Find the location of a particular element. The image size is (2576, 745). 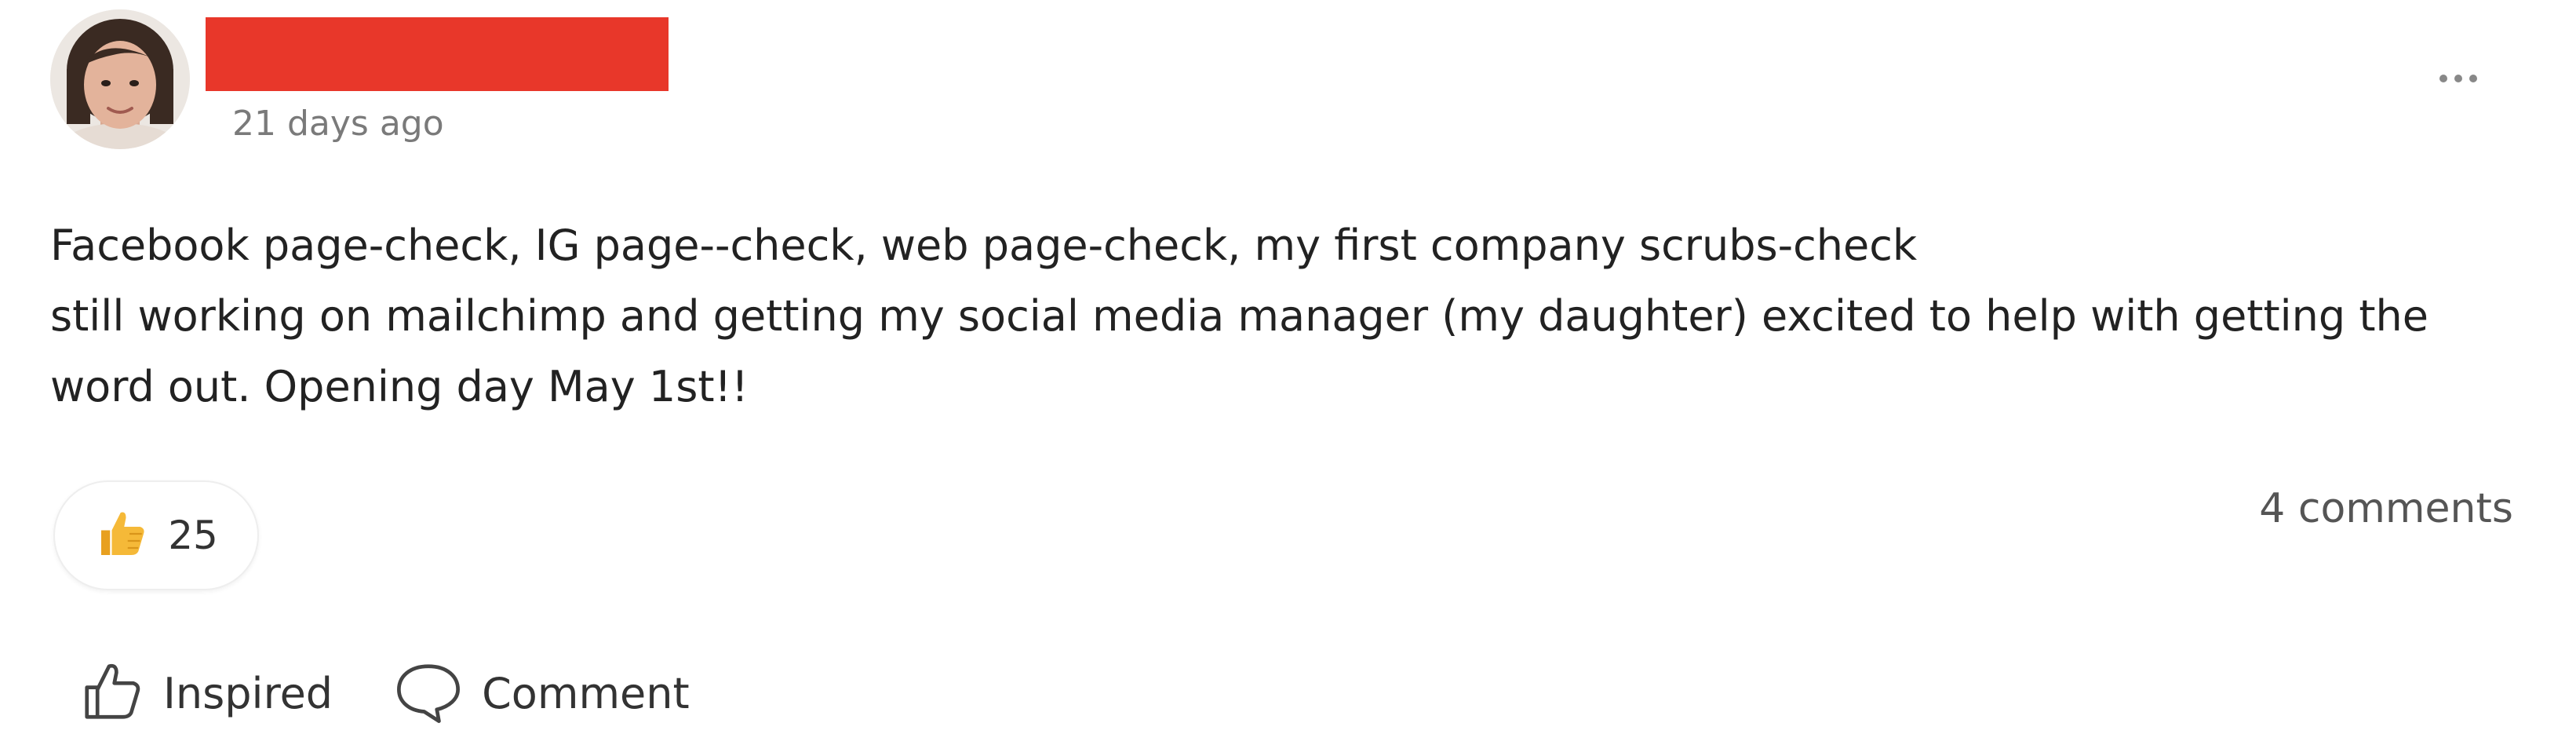

comments-count-link: 4 comments is located at coordinates (2386, 508).